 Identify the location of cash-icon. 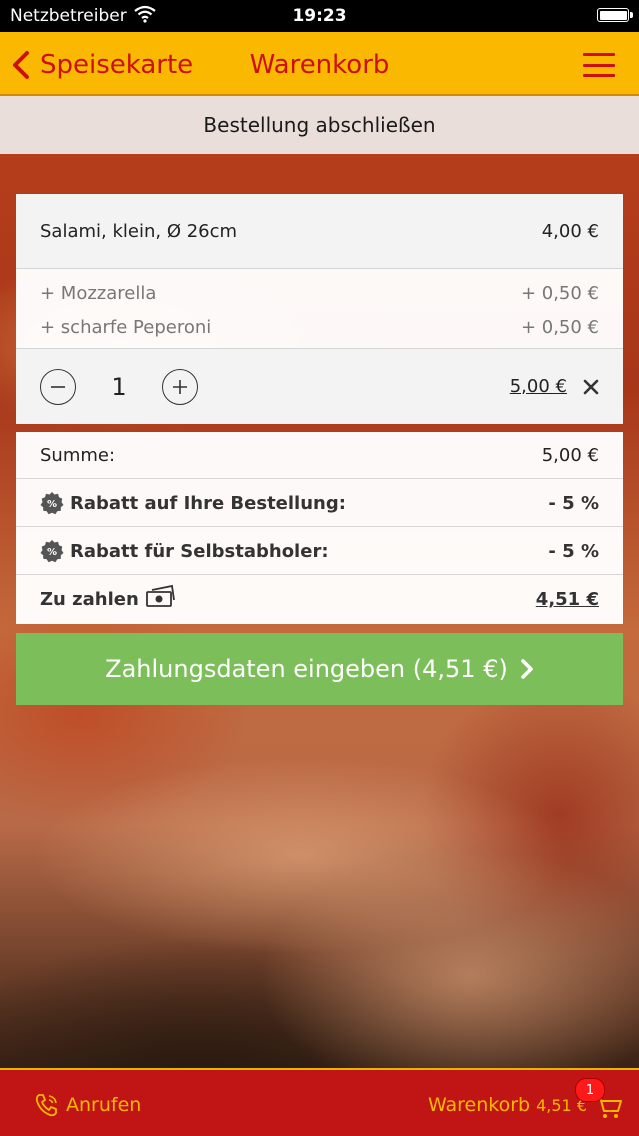
(160, 595).